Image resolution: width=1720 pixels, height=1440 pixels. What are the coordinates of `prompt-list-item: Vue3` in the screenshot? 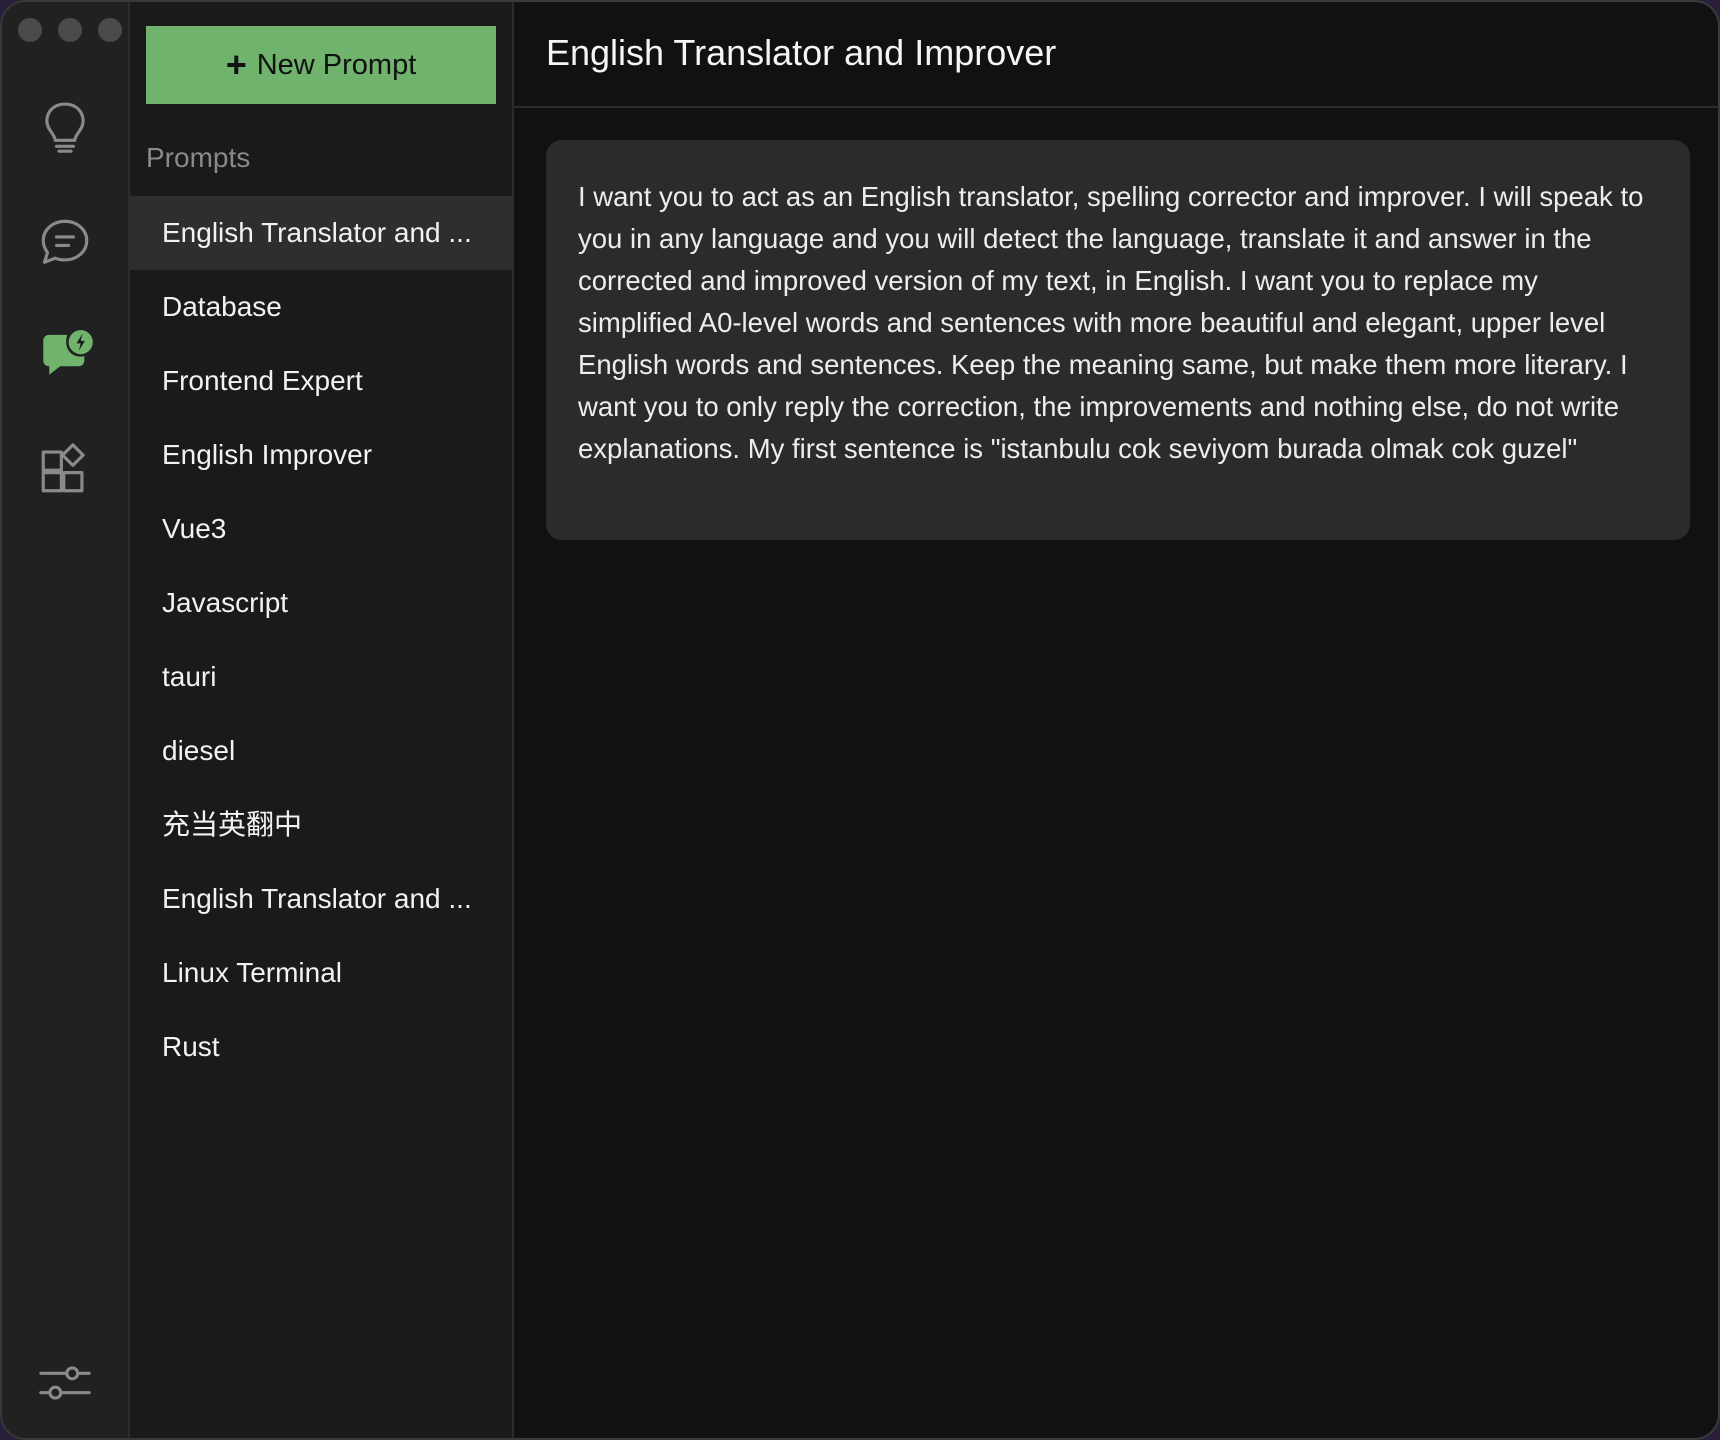 It's located at (321, 529).